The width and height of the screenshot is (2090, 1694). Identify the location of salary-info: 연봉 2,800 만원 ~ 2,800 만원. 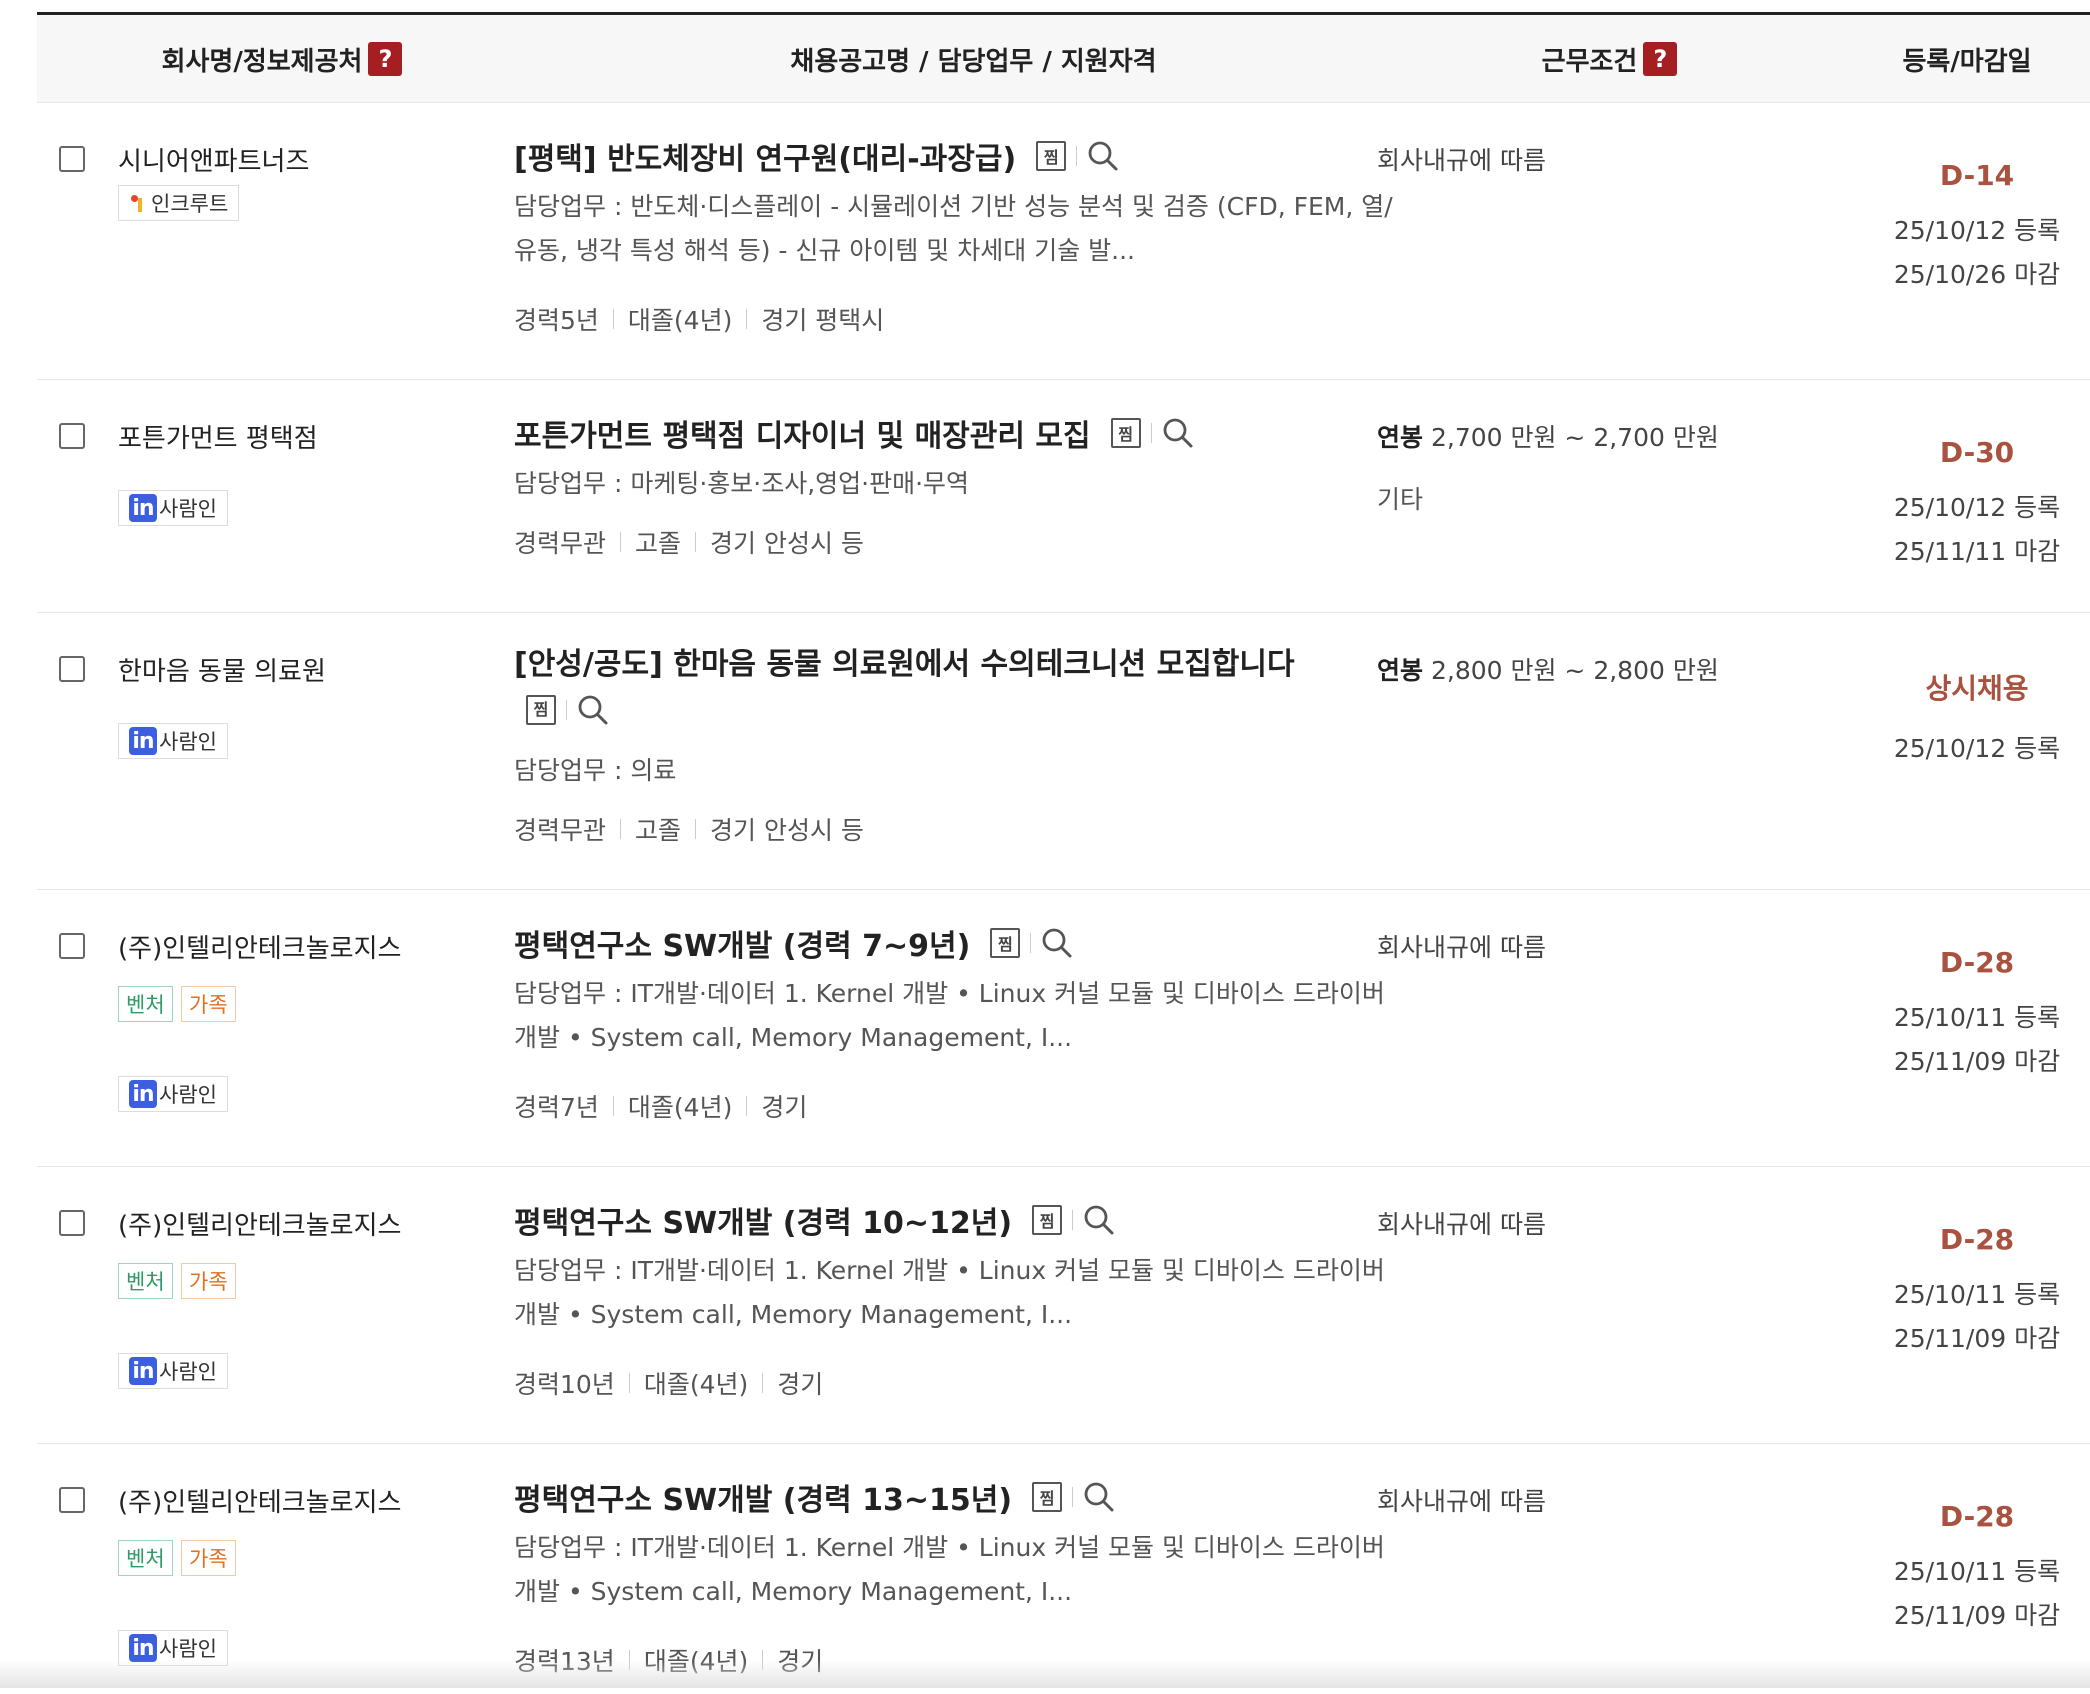
(1548, 669).